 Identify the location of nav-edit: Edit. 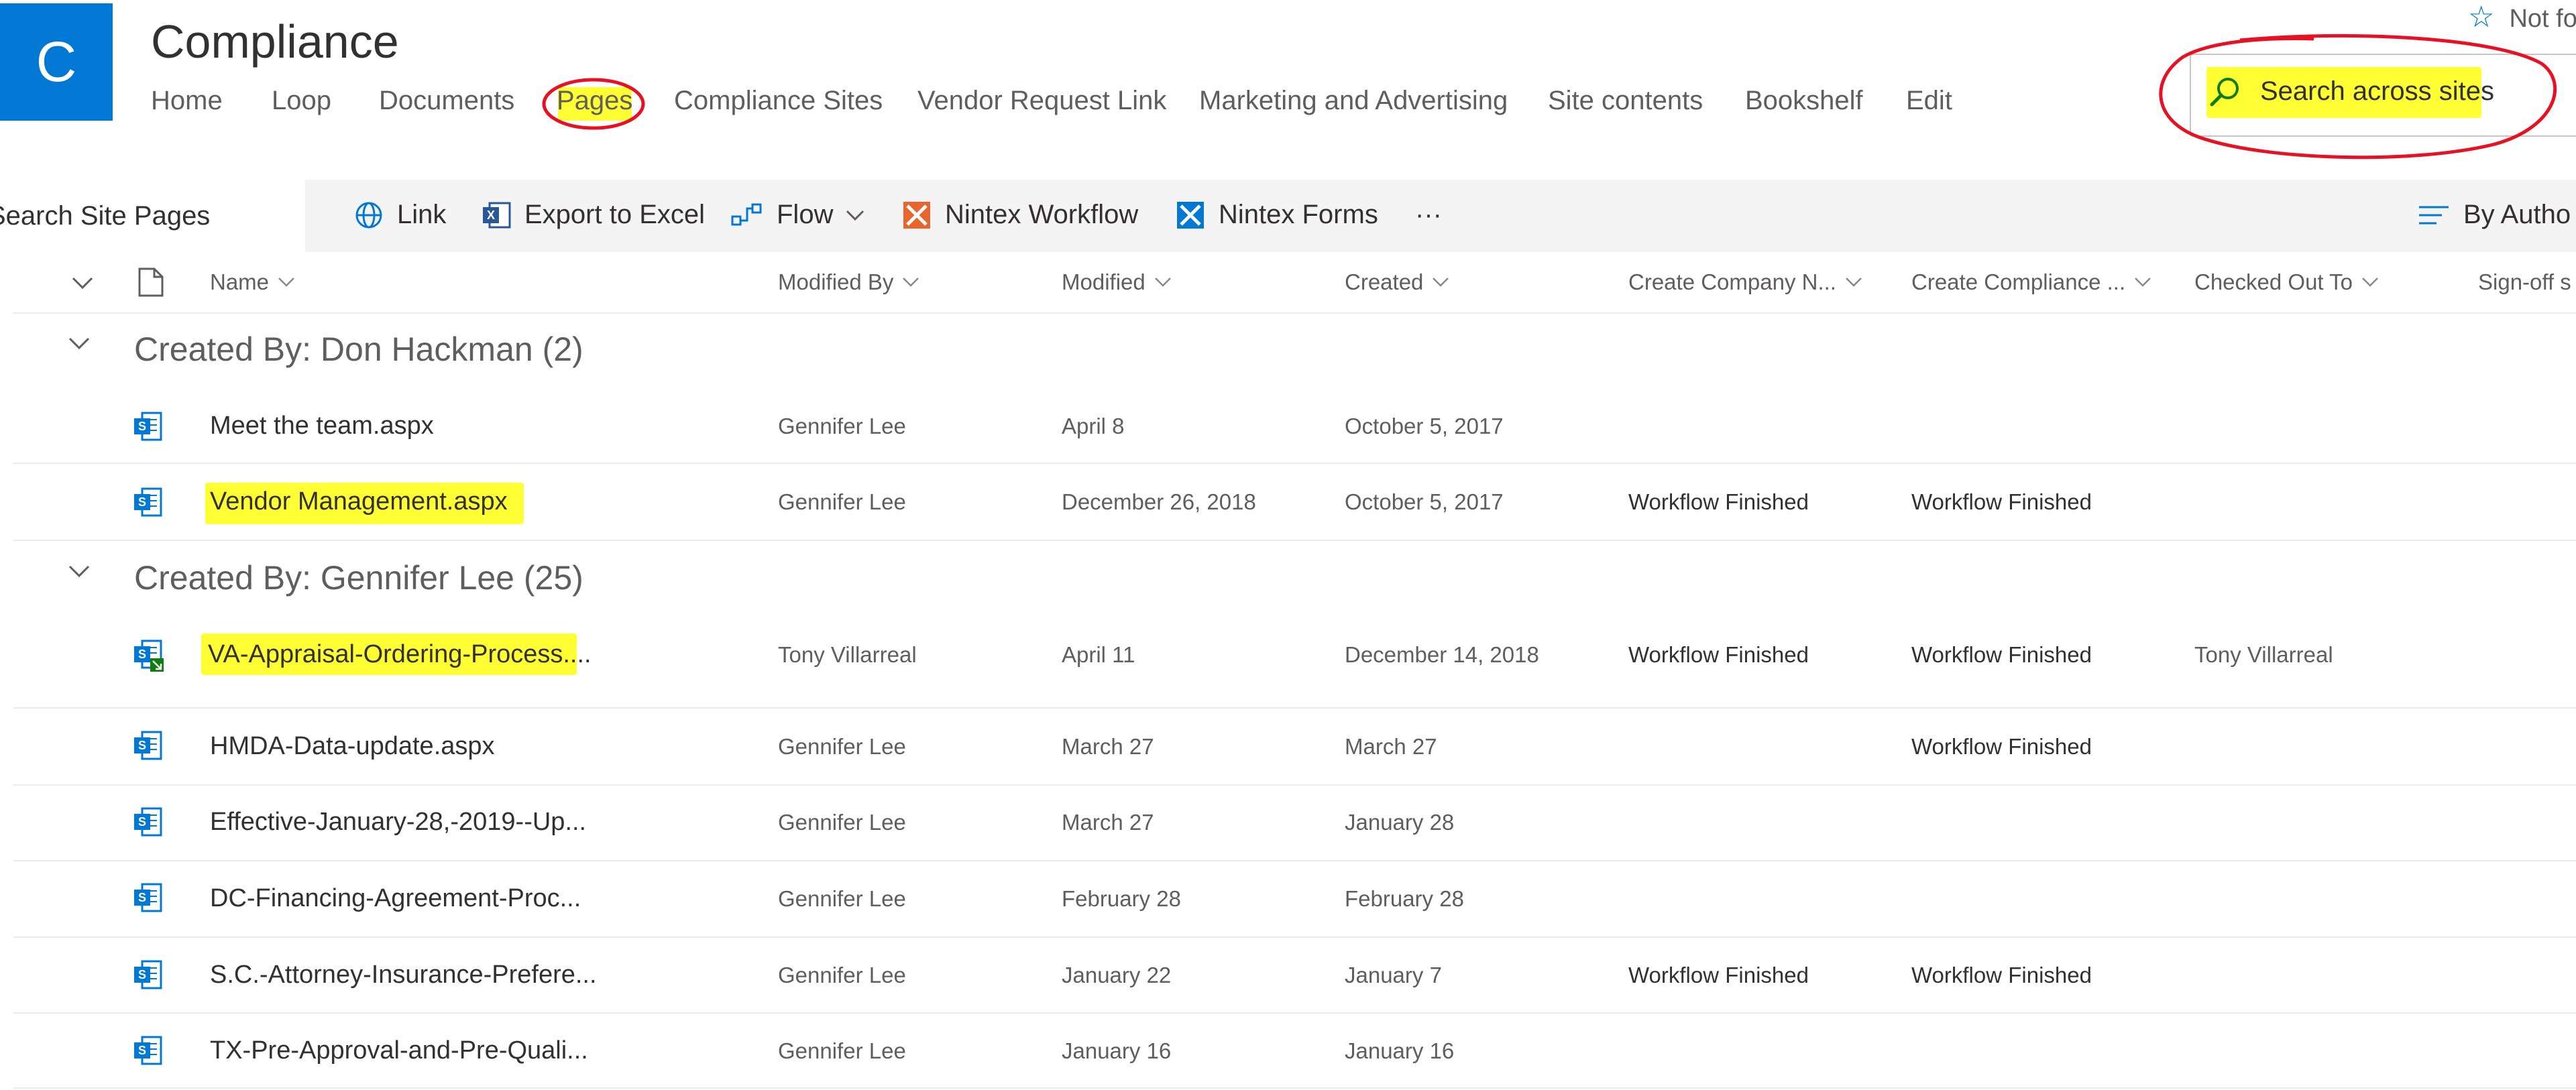
(1929, 101).